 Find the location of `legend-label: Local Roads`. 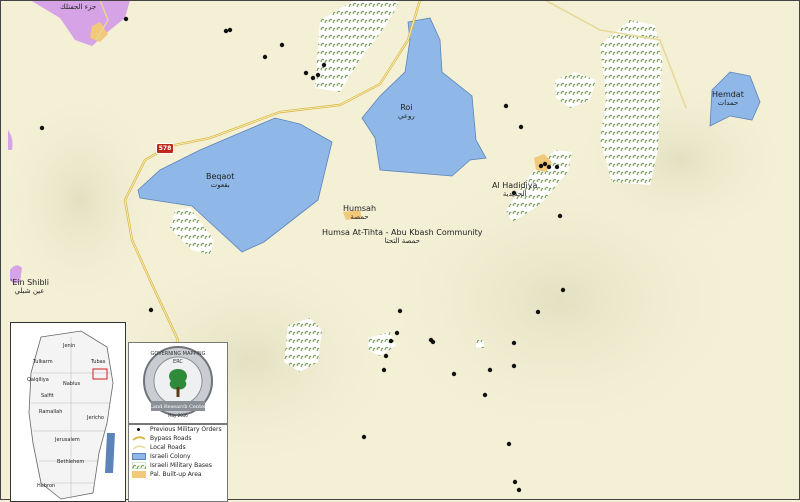

legend-label: Local Roads is located at coordinates (168, 447).